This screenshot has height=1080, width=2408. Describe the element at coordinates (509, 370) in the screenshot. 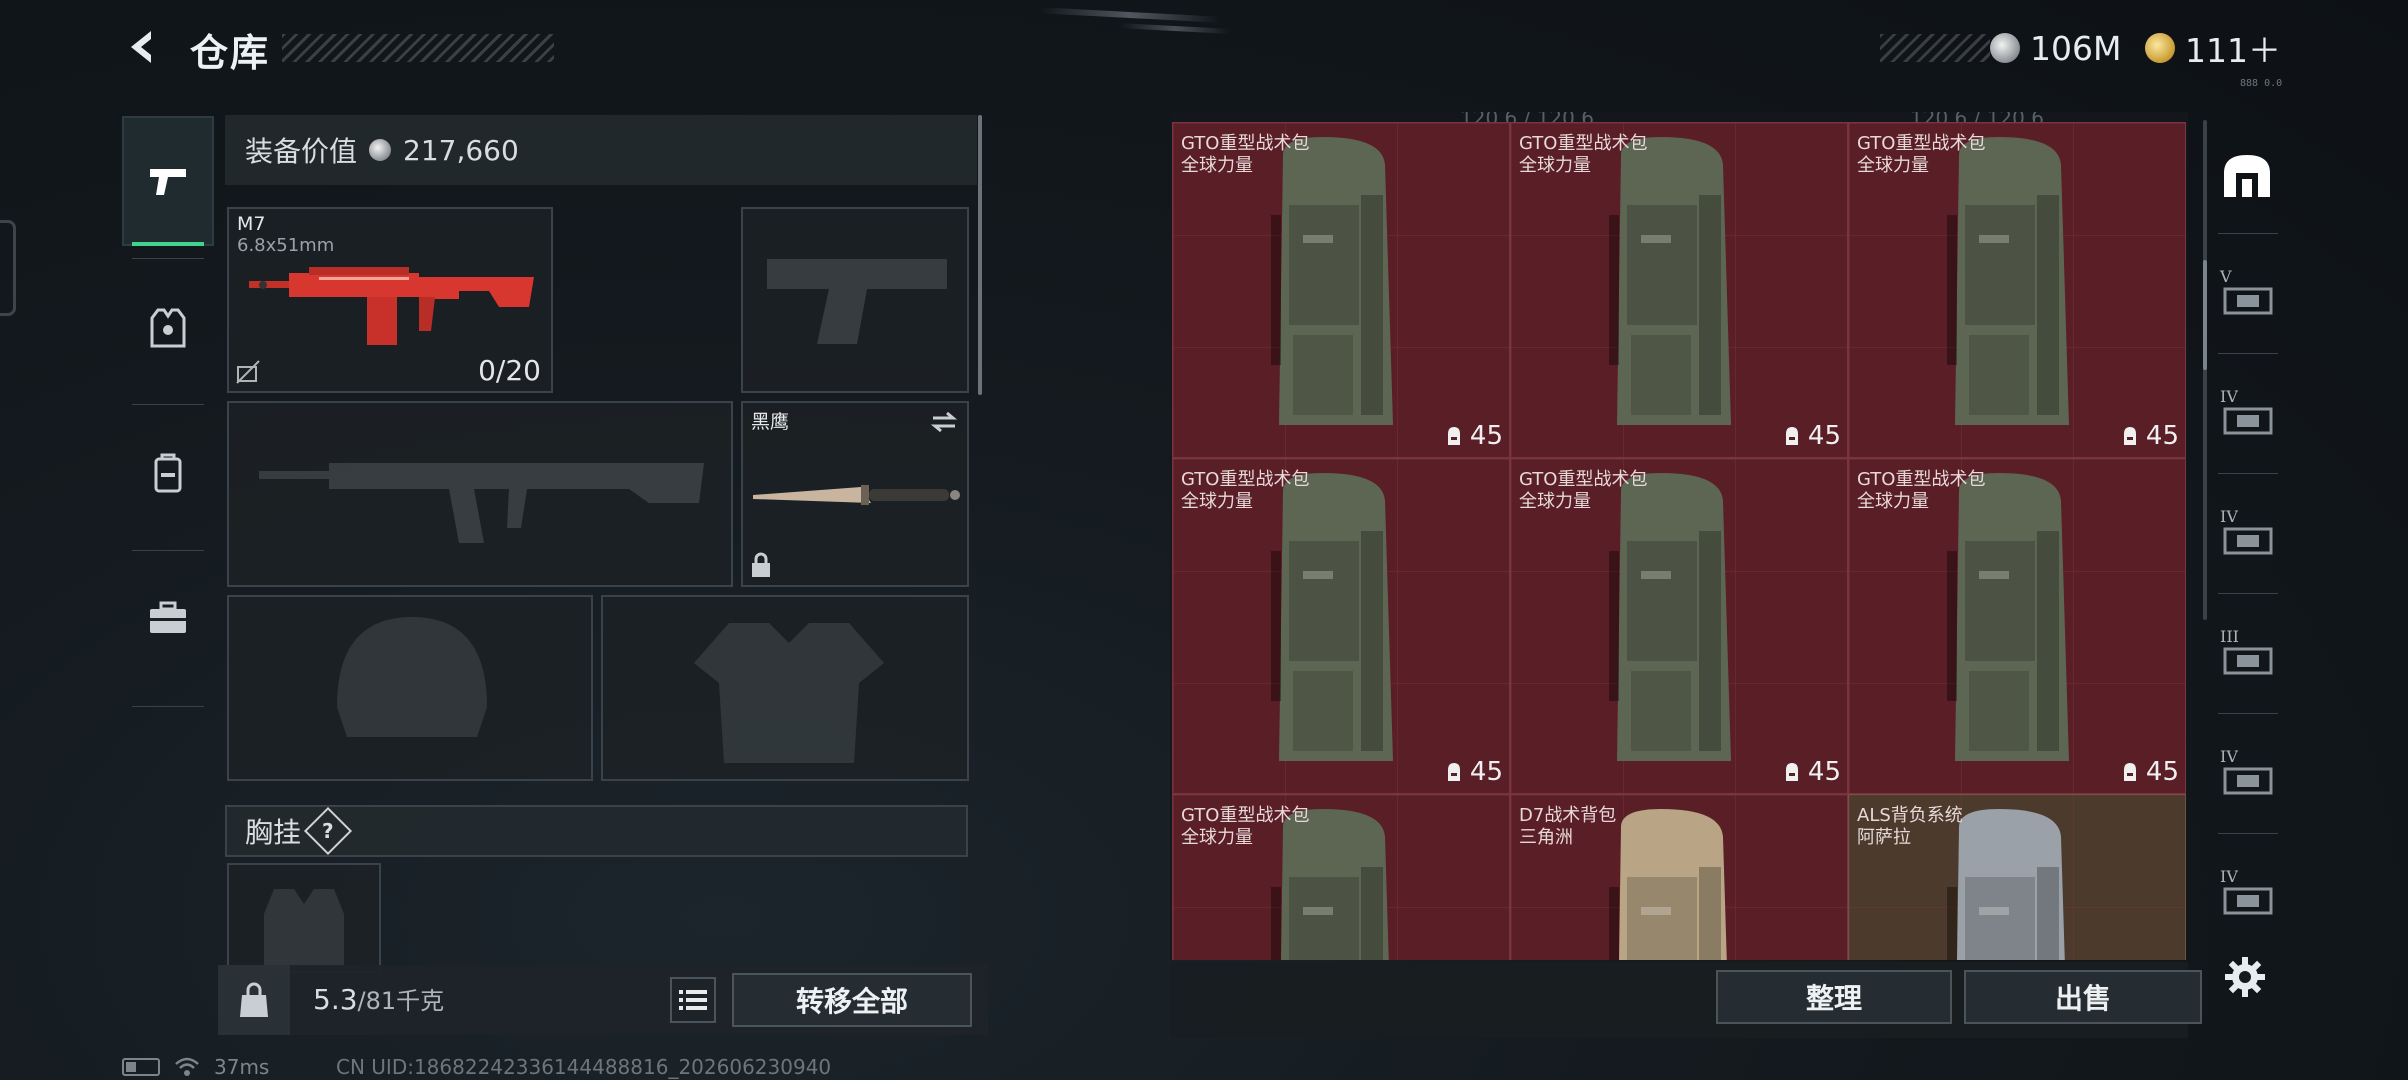

I see `weapon-durability: 0/20` at that location.